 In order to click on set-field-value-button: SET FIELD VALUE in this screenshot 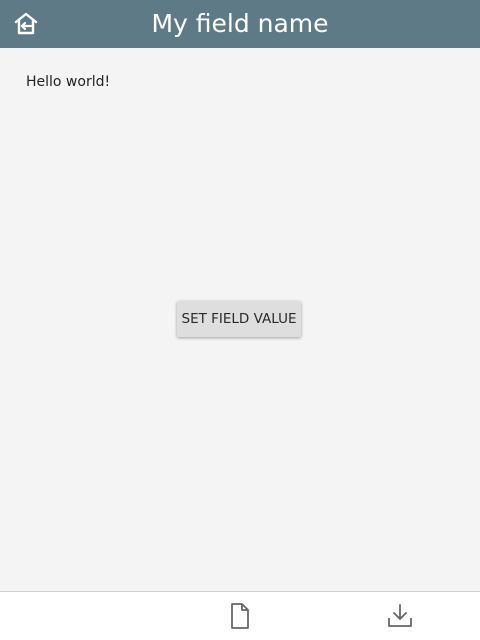, I will do `click(239, 319)`.